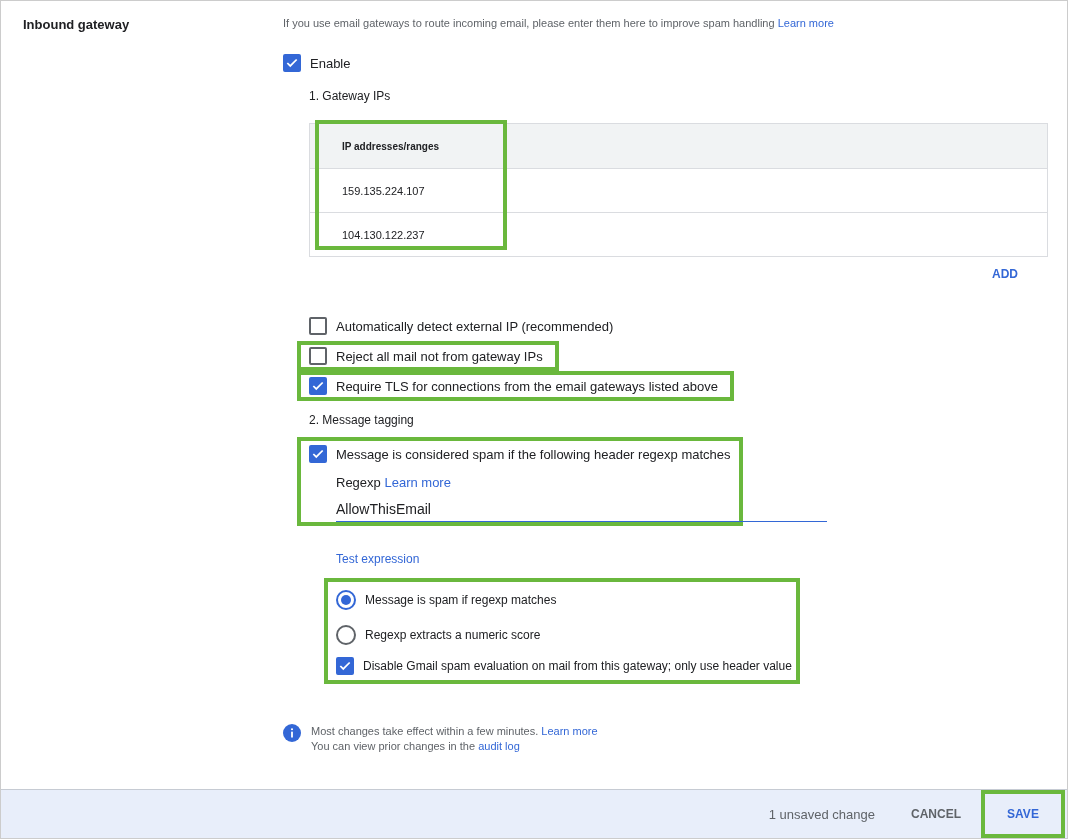  Describe the element at coordinates (383, 191) in the screenshot. I see `table-cell-text: 159.135.224.107` at that location.